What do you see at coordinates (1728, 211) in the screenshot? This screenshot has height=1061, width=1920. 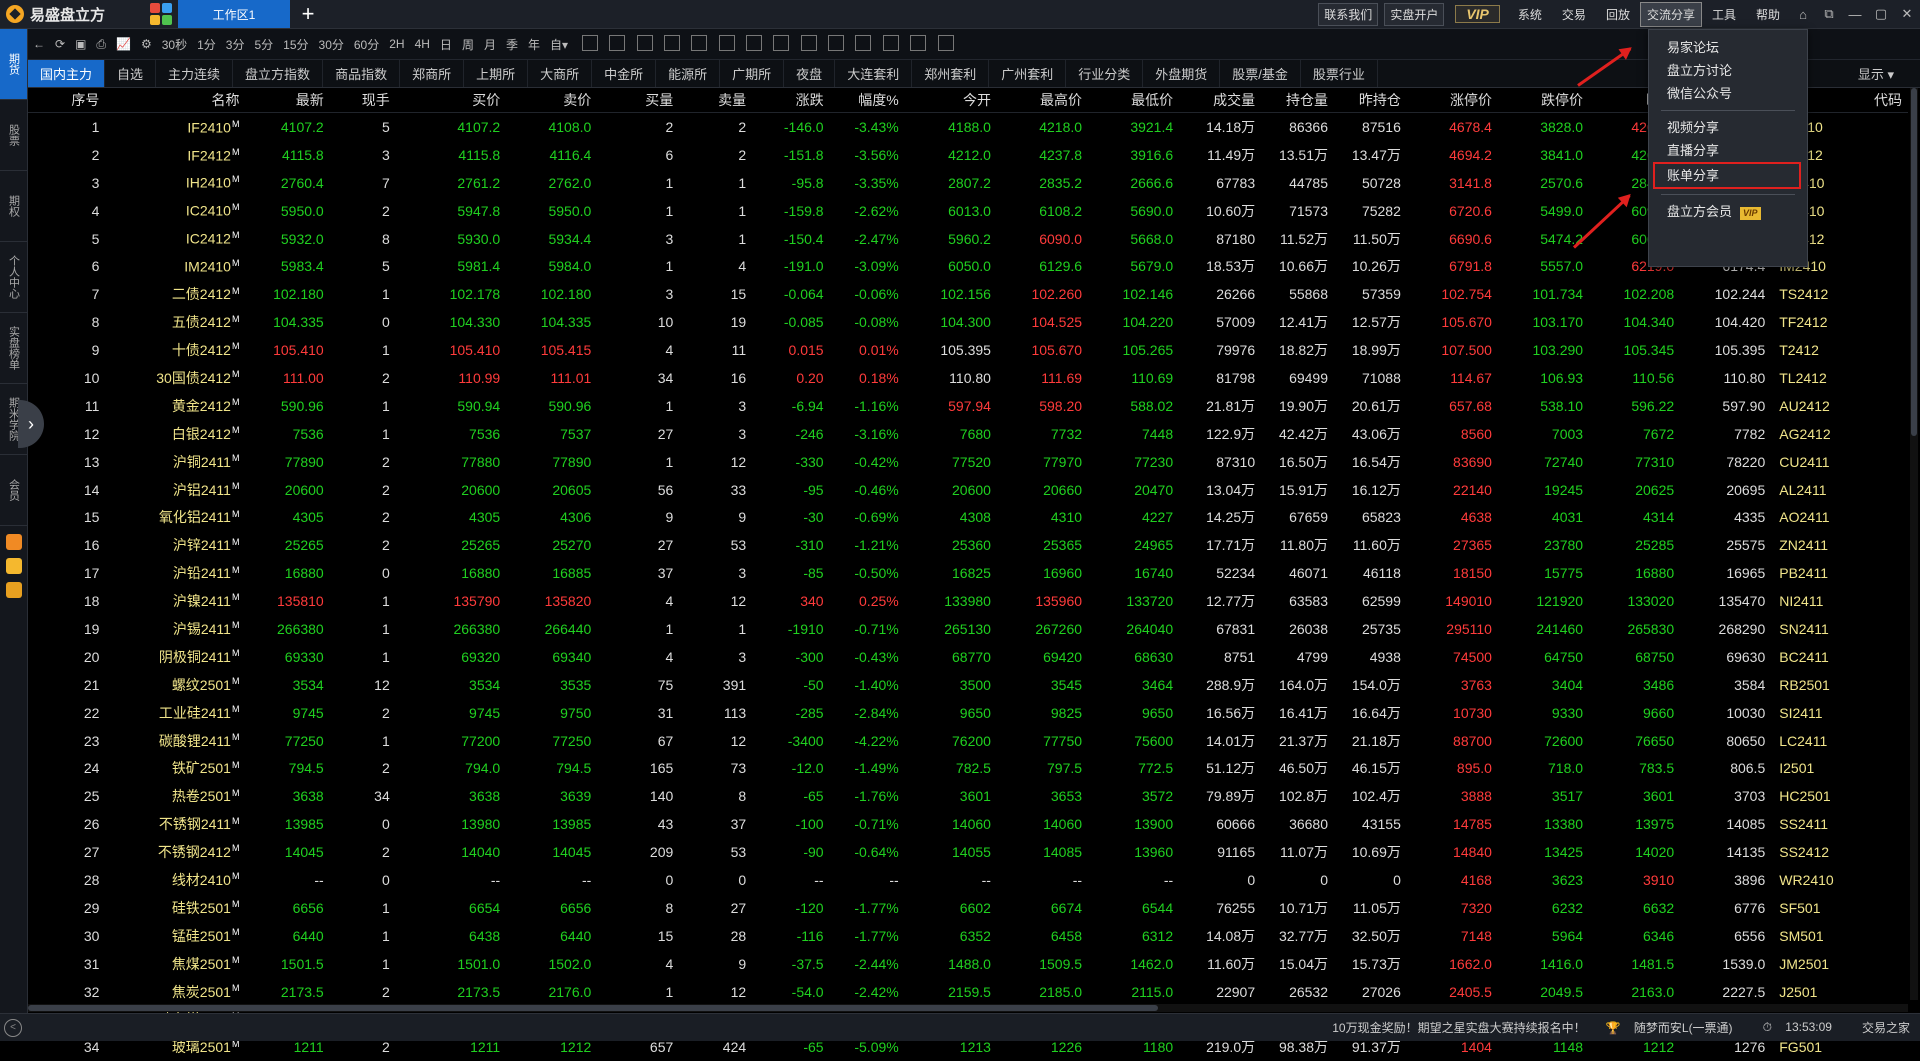 I see `menu-item-member: 盘立方会员VIP` at bounding box center [1728, 211].